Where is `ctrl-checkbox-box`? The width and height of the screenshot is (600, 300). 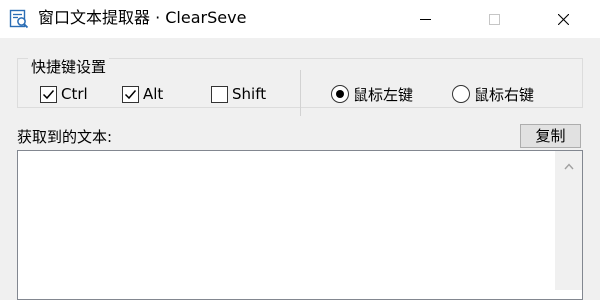 ctrl-checkbox-box is located at coordinates (48, 94).